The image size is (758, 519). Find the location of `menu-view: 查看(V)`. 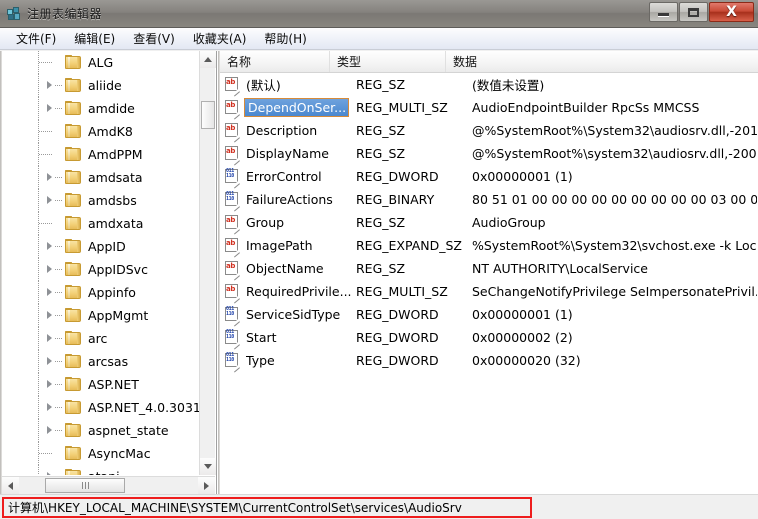

menu-view: 查看(V) is located at coordinates (154, 38).